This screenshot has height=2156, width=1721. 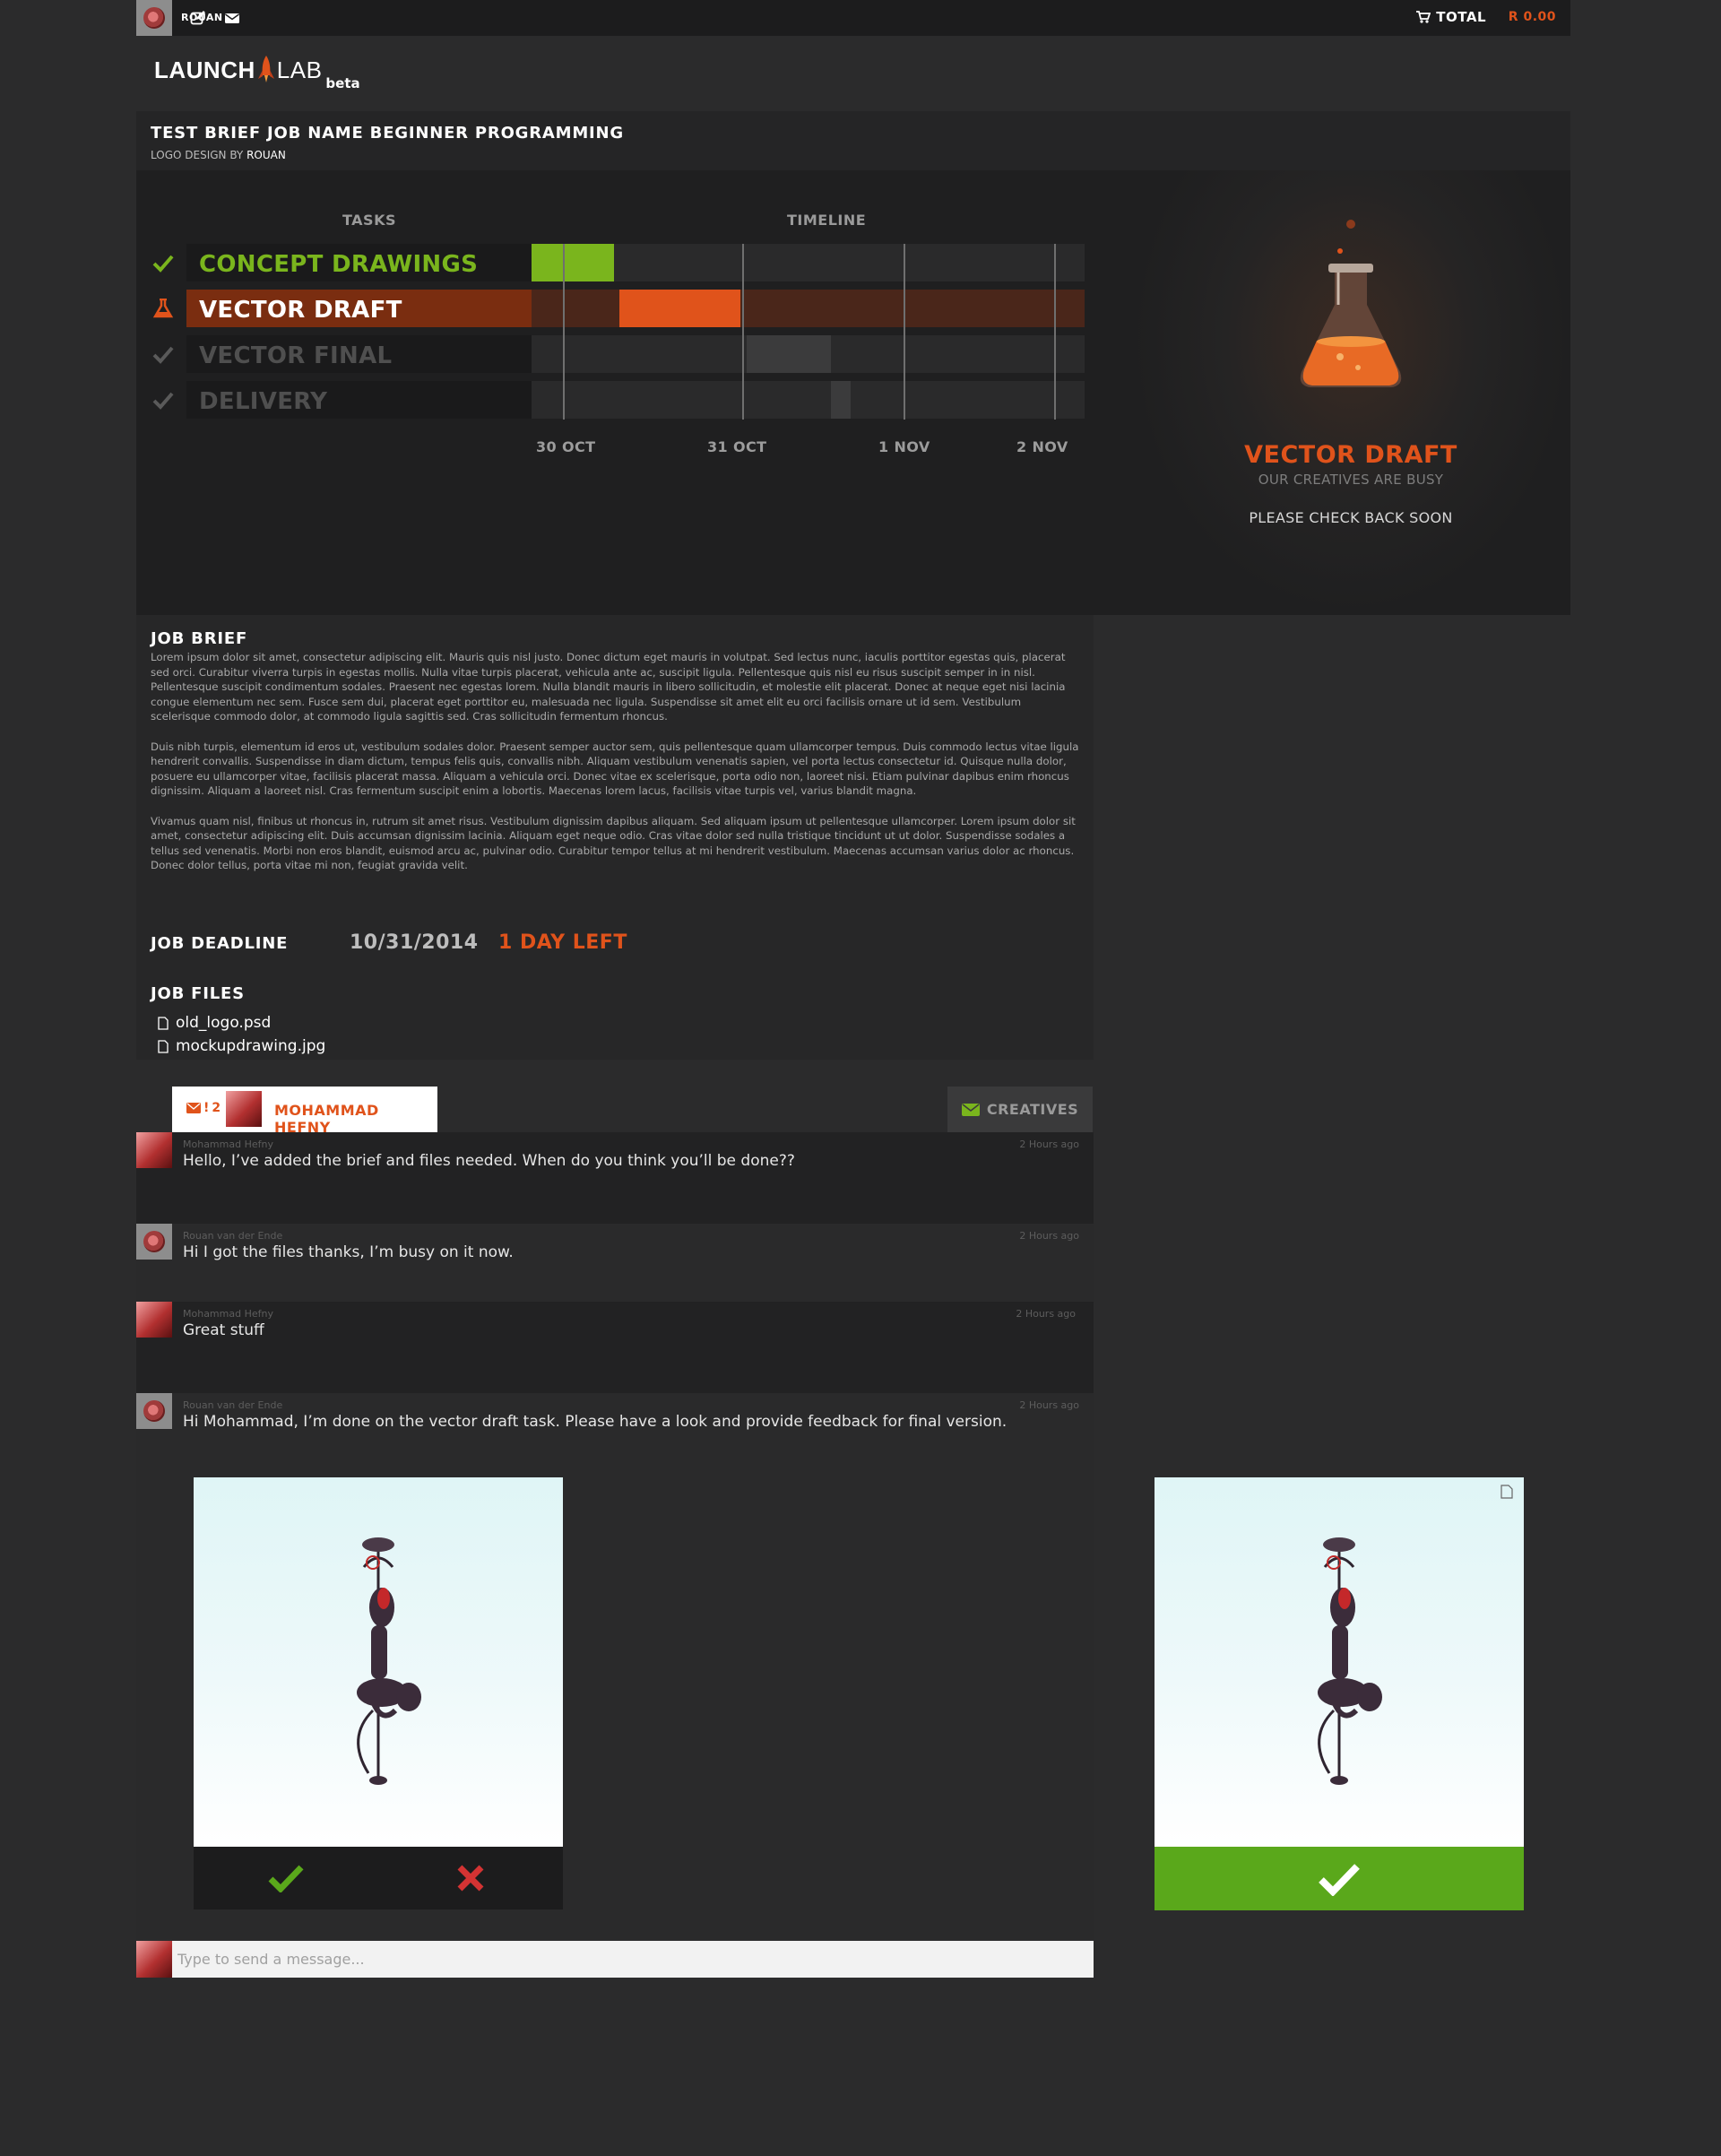 What do you see at coordinates (1351, 517) in the screenshot?
I see `status-message: PLEASE CHECK BACK SOON` at bounding box center [1351, 517].